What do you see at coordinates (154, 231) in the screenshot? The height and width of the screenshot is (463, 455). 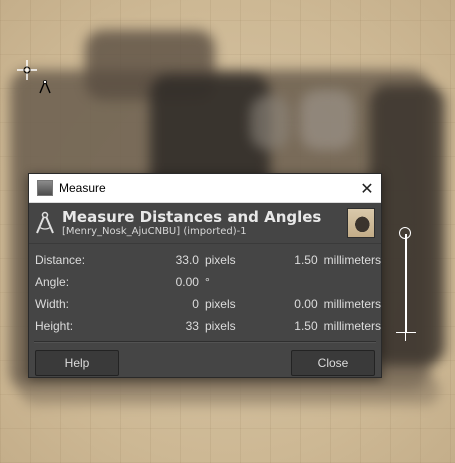 I see `image-name: [Menry_Nosk_AjuCNBU] (imported)-1` at bounding box center [154, 231].